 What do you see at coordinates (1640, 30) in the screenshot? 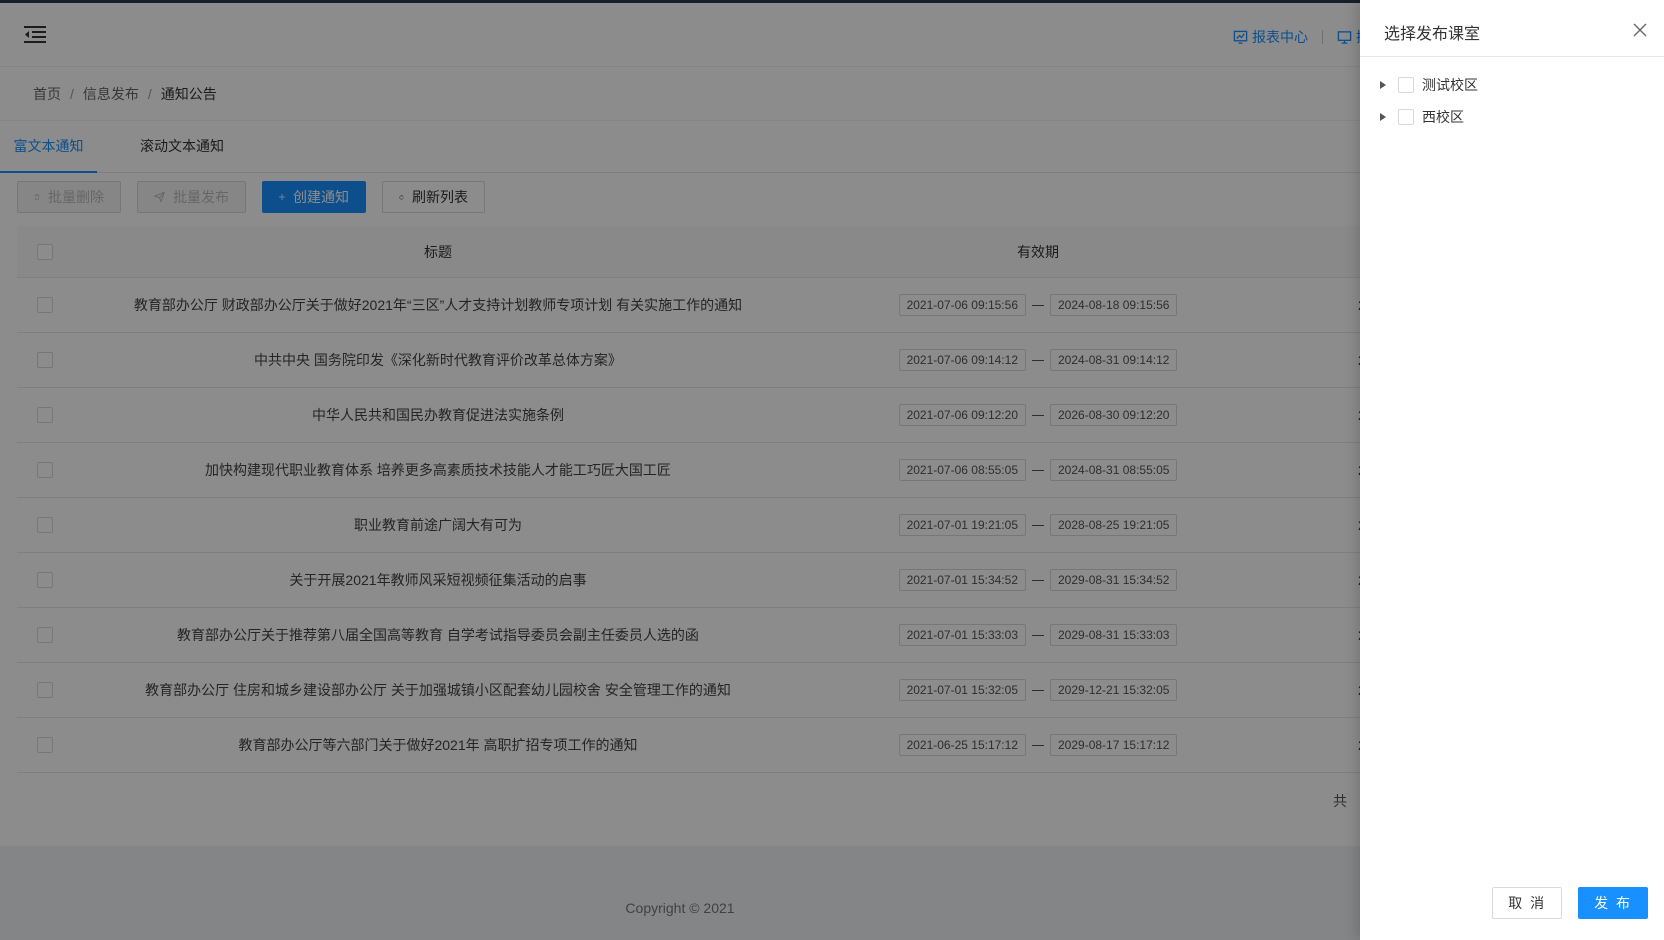
I see `close-icon` at bounding box center [1640, 30].